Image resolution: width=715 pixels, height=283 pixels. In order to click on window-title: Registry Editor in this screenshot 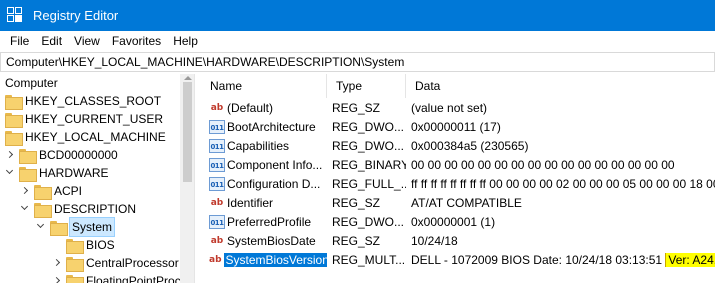, I will do `click(76, 15)`.